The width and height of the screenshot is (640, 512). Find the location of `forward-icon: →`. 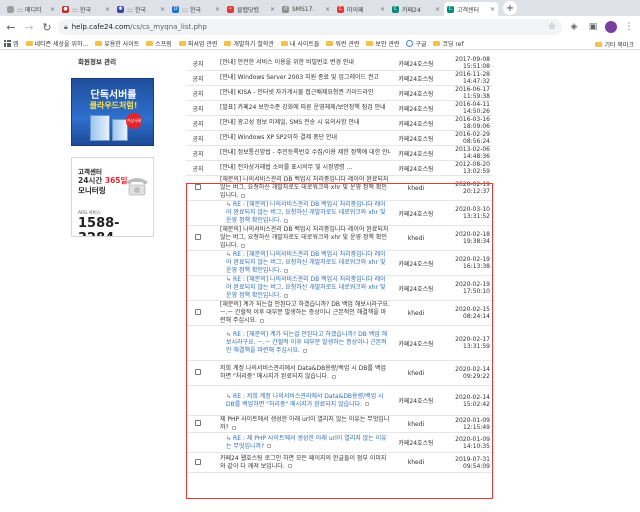

forward-icon: → is located at coordinates (29, 27).